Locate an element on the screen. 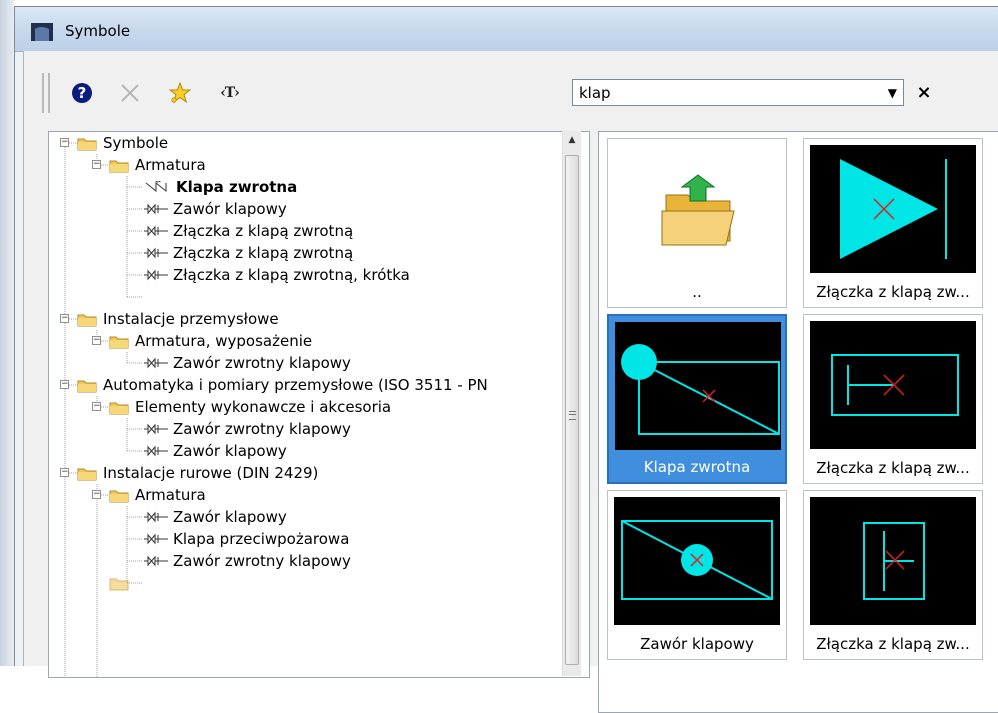  tile-caption: .. is located at coordinates (697, 292).